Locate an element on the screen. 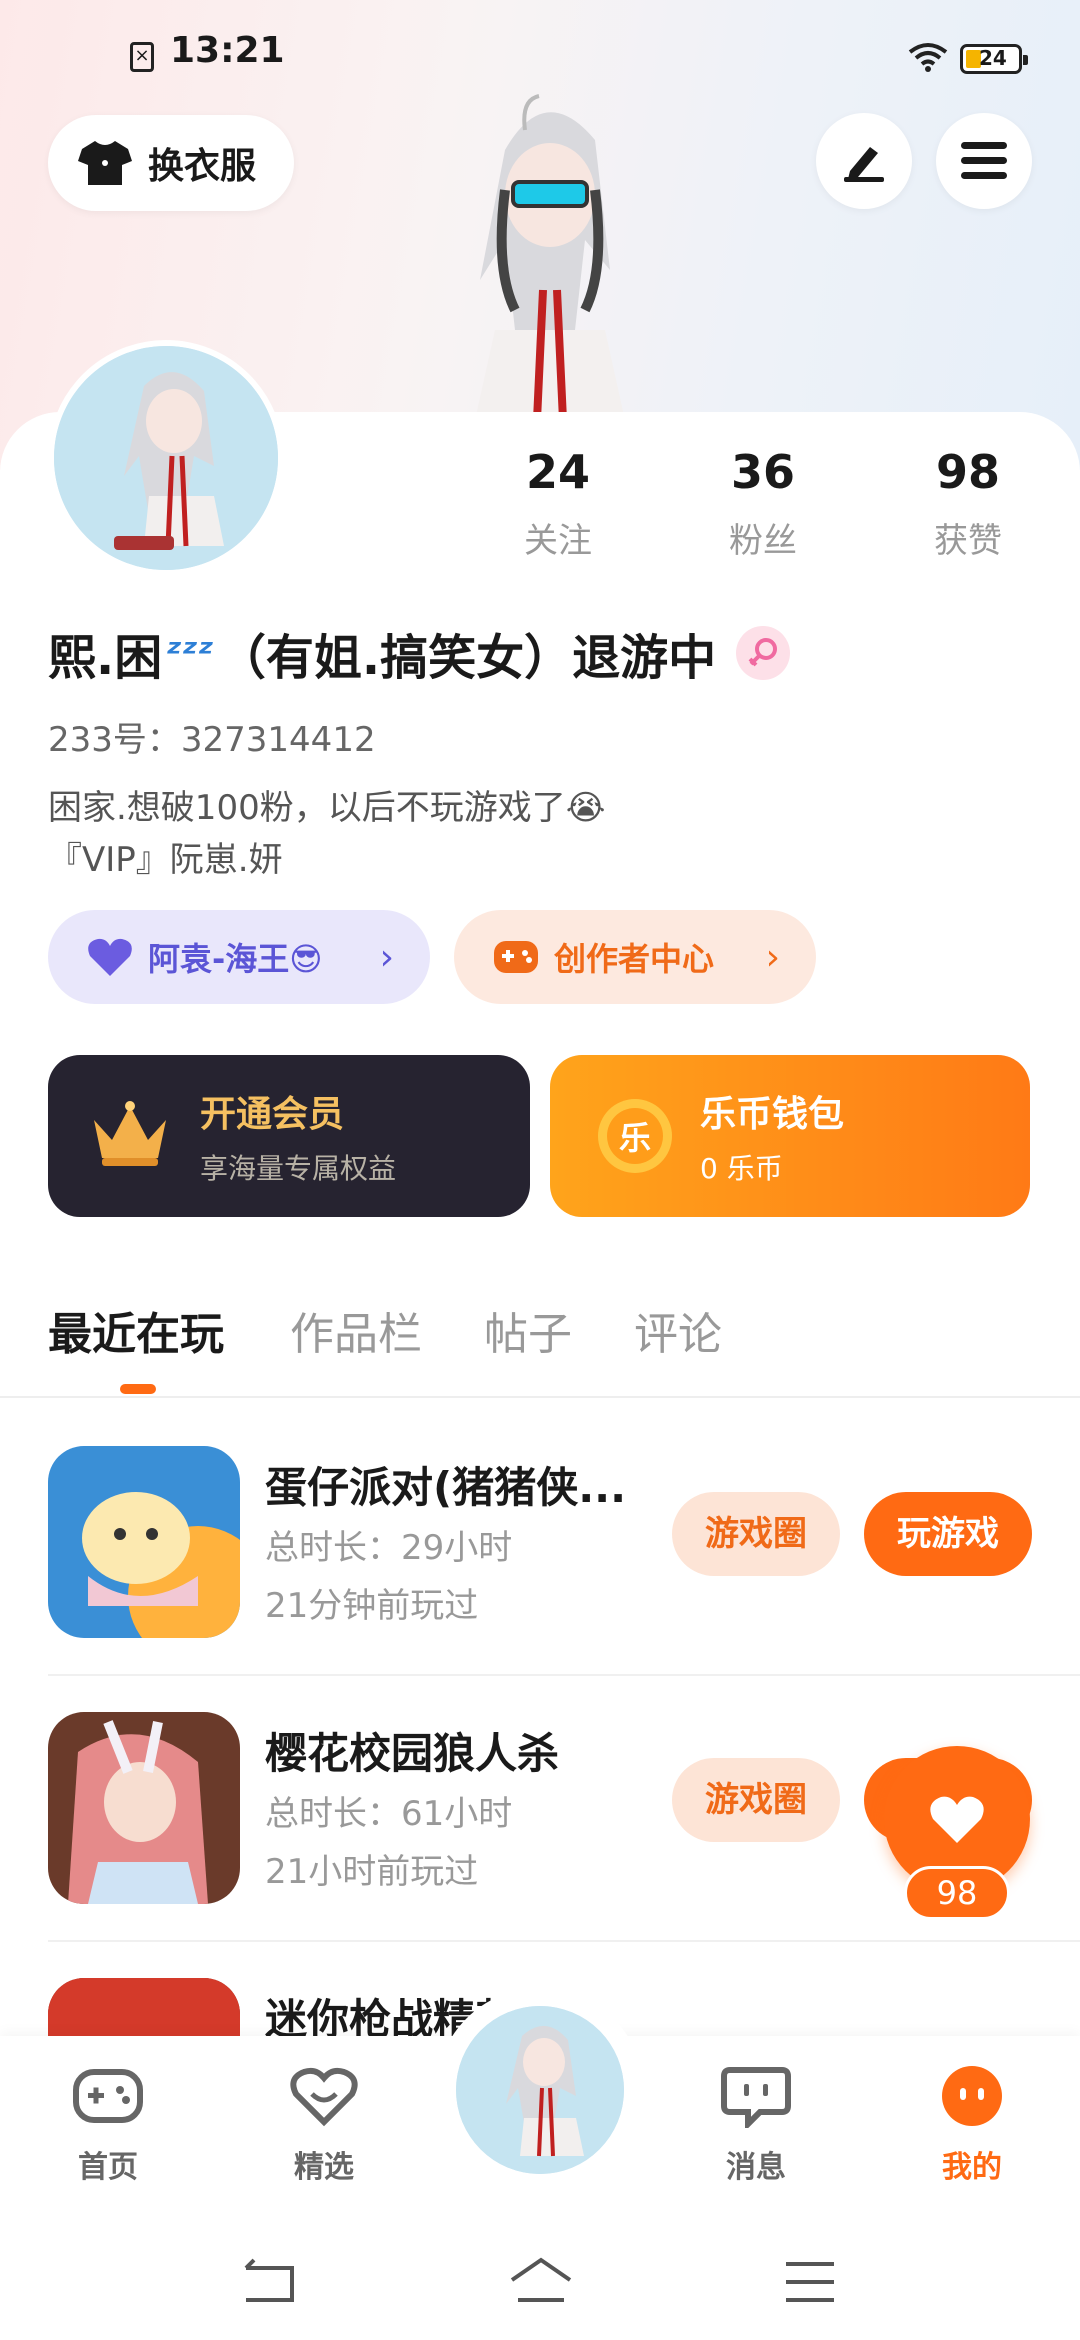 The height and width of the screenshot is (2340, 1080). like-count-badge: 98 is located at coordinates (957, 1893).